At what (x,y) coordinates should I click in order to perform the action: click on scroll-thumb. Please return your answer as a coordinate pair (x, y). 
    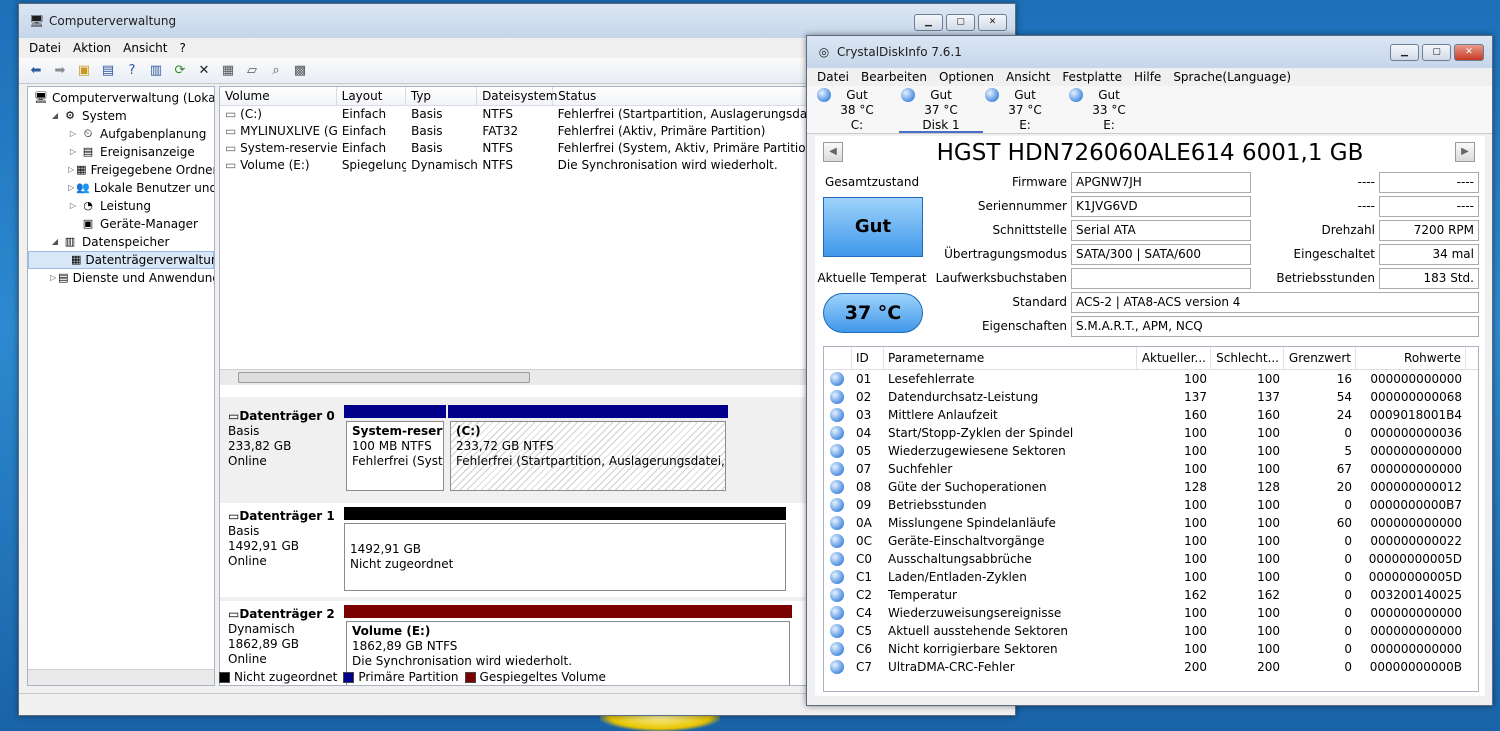
    Looking at the image, I should click on (384, 377).